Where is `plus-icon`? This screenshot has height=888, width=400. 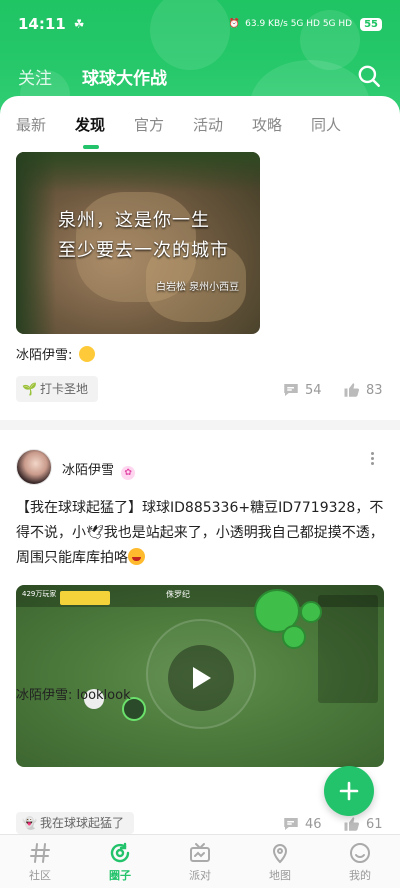 plus-icon is located at coordinates (349, 791).